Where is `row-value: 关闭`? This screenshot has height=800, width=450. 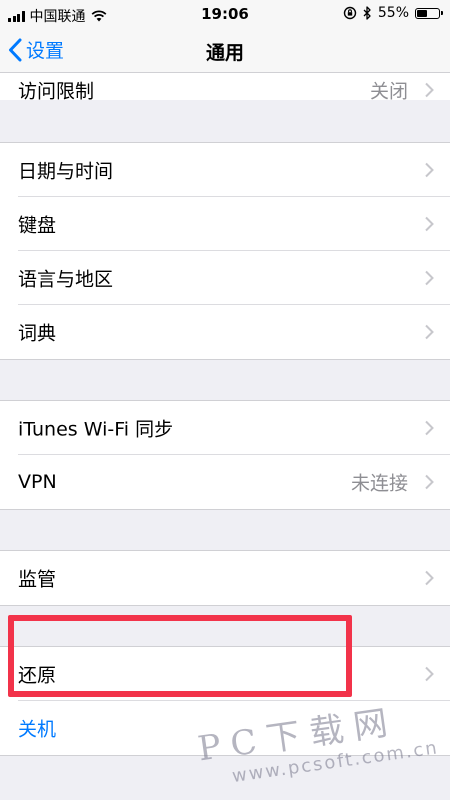 row-value: 关闭 is located at coordinates (388, 91).